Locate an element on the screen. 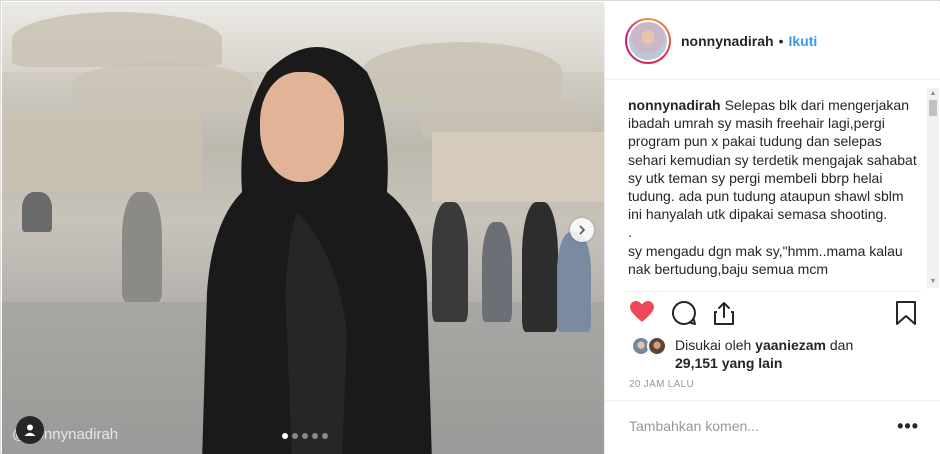  post-header: nonnynadirah • Ikuti is located at coordinates (772, 41).